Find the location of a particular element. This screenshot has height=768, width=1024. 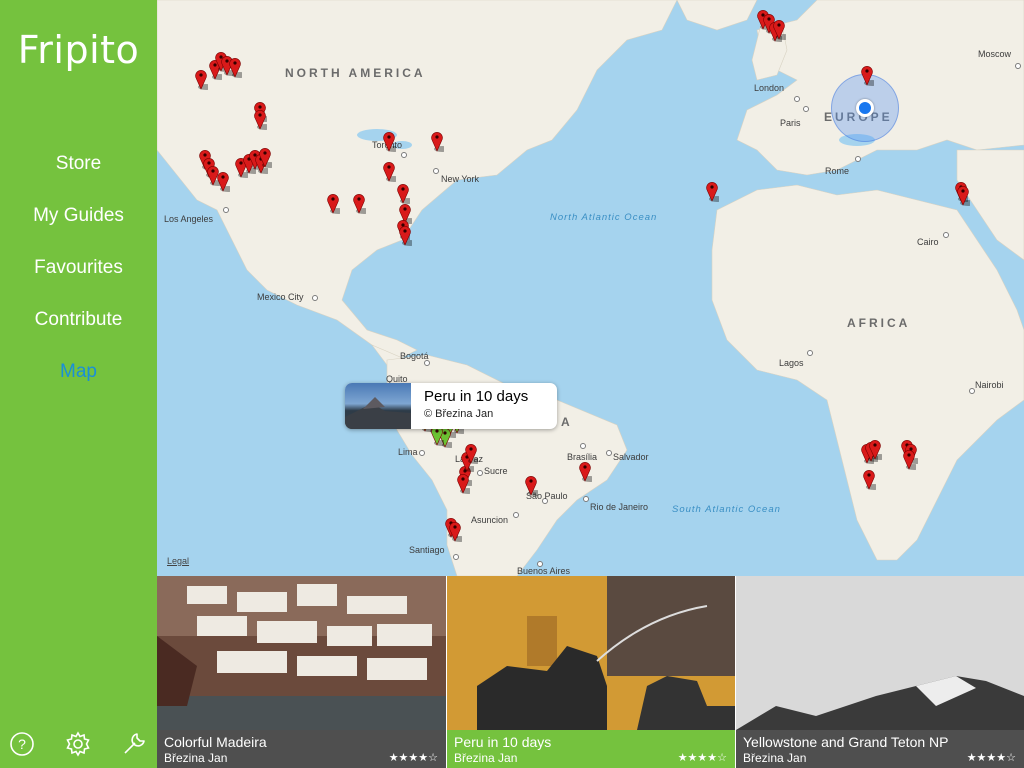

guide-caption: Peru in 10 days Březina Jan ★★★★☆ is located at coordinates (591, 749).